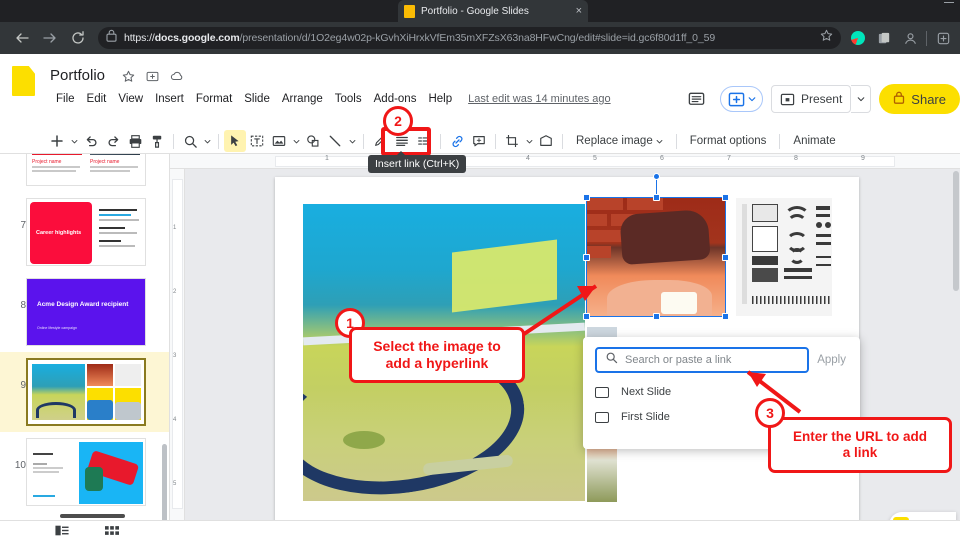  I want to click on window-minimize-button, so click(949, 2).